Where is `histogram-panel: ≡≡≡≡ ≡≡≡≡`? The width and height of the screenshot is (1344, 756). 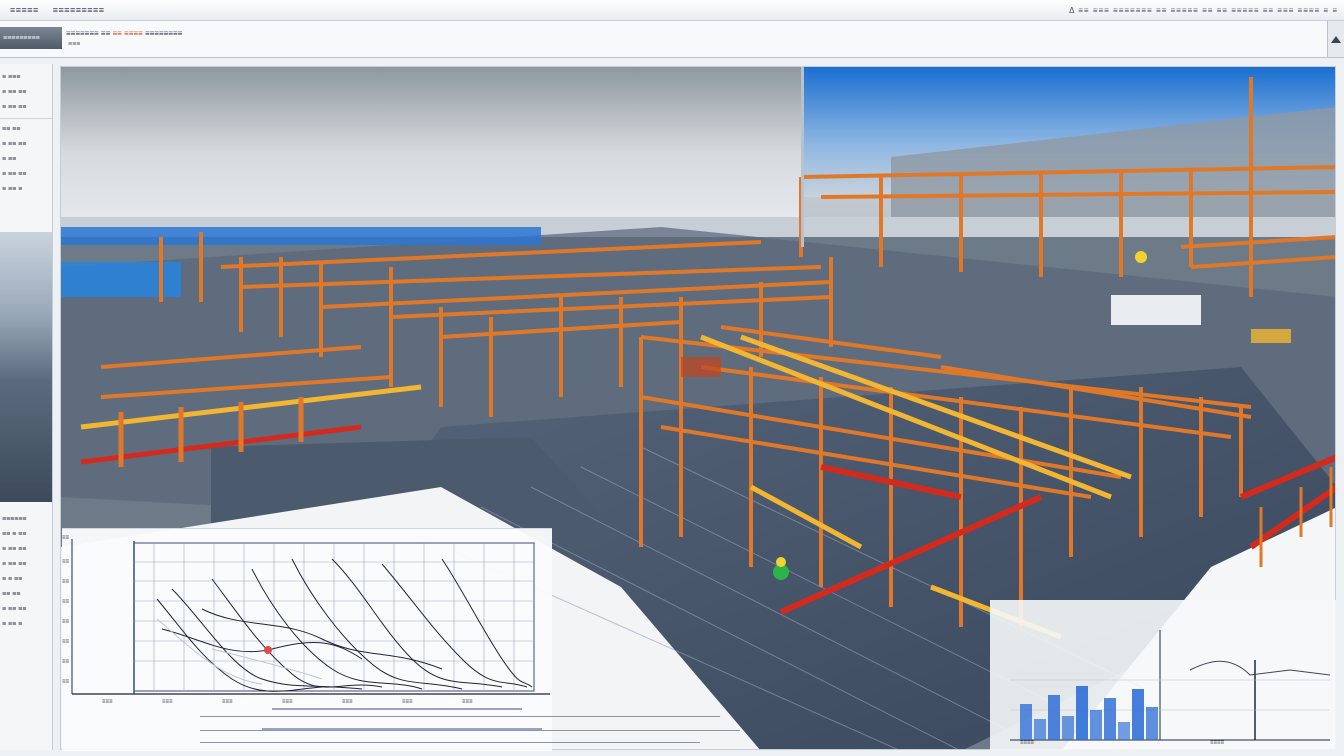 histogram-panel: ≡≡≡≡ ≡≡≡≡ is located at coordinates (1163, 675).